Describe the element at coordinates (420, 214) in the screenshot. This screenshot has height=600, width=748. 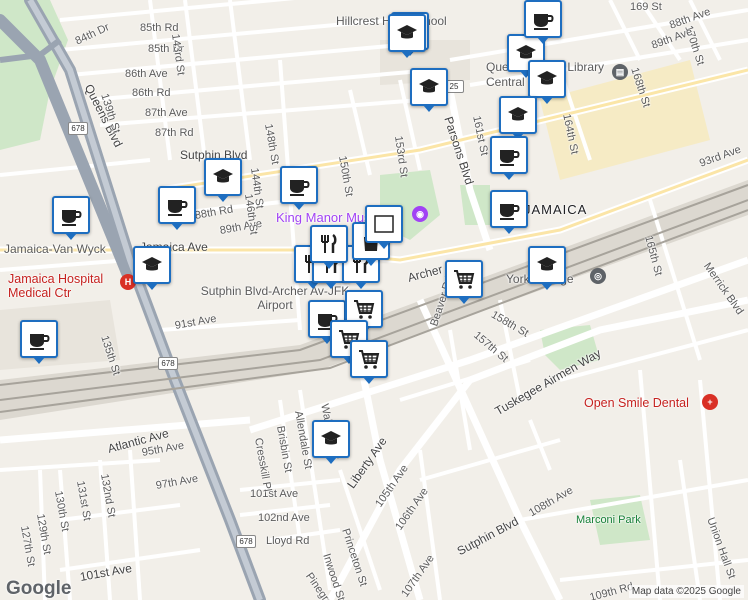
I see `museum-icon: ◉` at that location.